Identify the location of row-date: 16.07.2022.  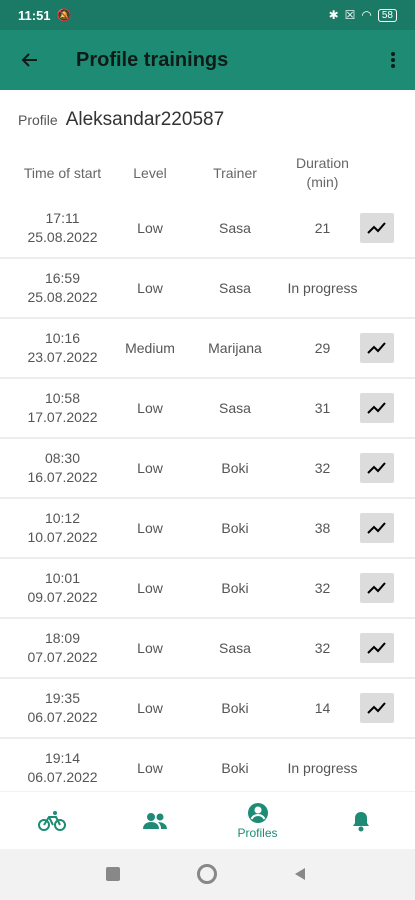
(62, 477).